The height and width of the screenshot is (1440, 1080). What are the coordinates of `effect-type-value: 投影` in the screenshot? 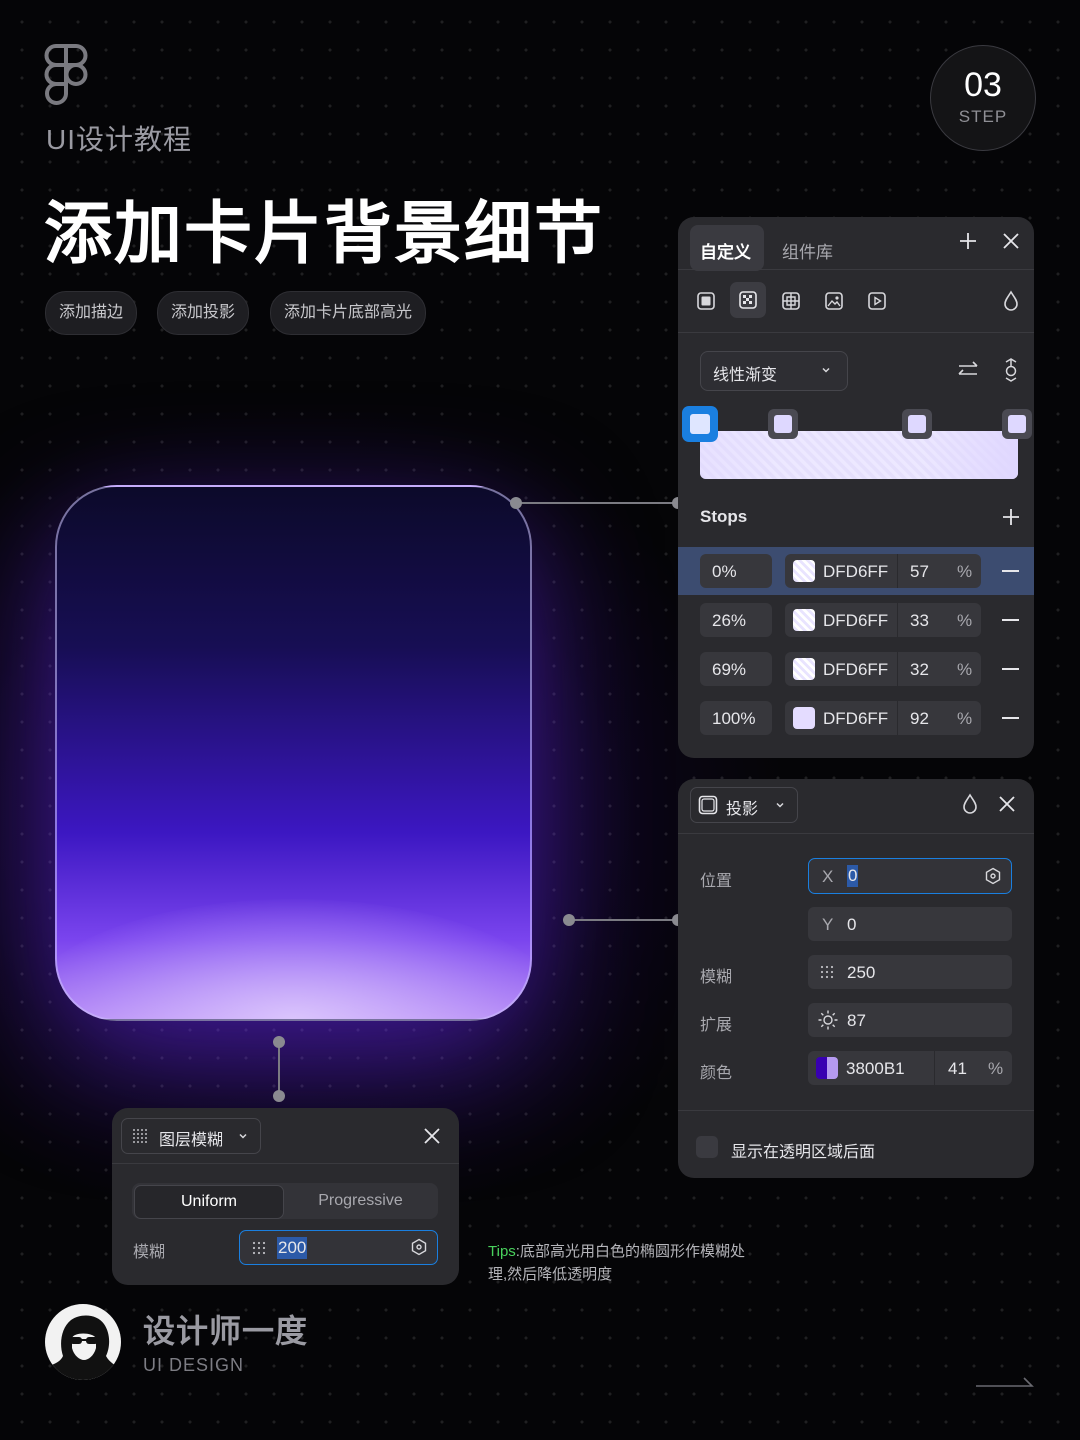 It's located at (742, 809).